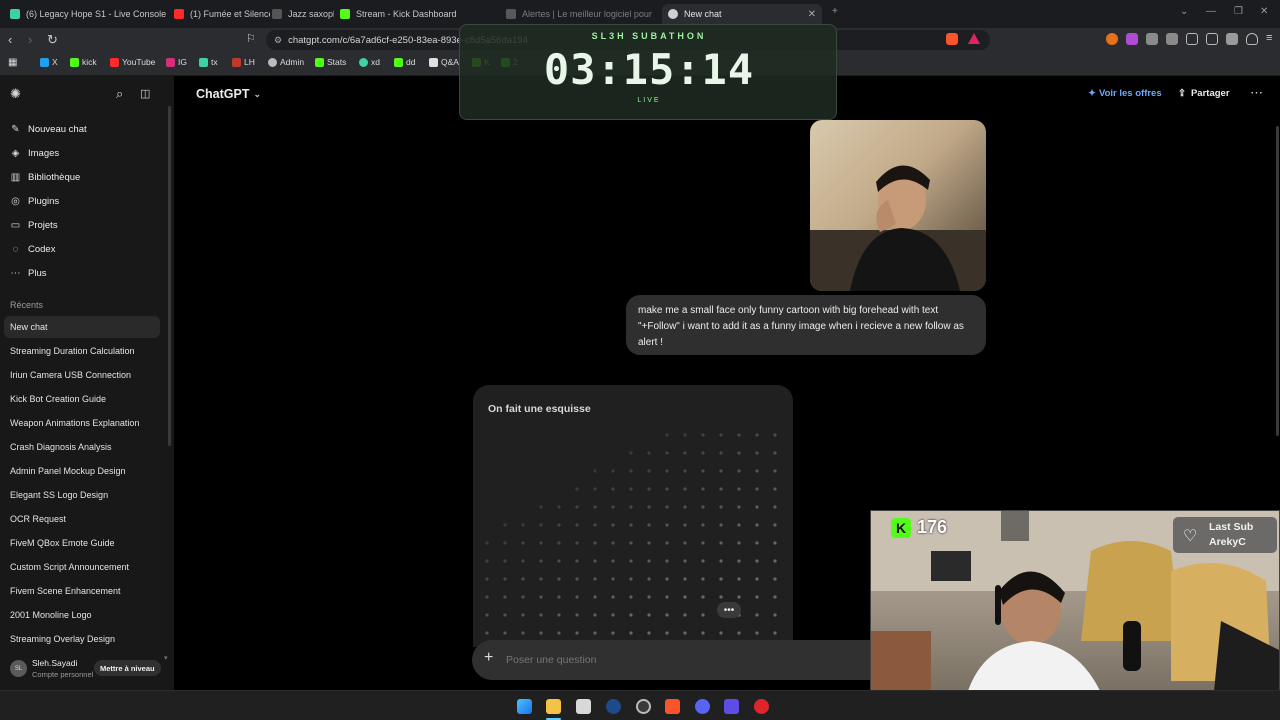 The image size is (1280, 720). Describe the element at coordinates (63, 674) in the screenshot. I see `user-plan: Compte personnel` at that location.